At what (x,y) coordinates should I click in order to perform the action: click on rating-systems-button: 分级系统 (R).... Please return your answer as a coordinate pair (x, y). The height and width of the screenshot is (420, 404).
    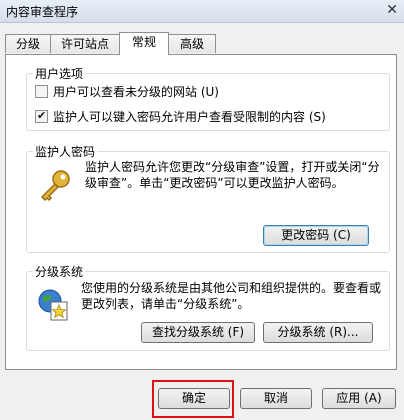
    Looking at the image, I should click on (318, 332).